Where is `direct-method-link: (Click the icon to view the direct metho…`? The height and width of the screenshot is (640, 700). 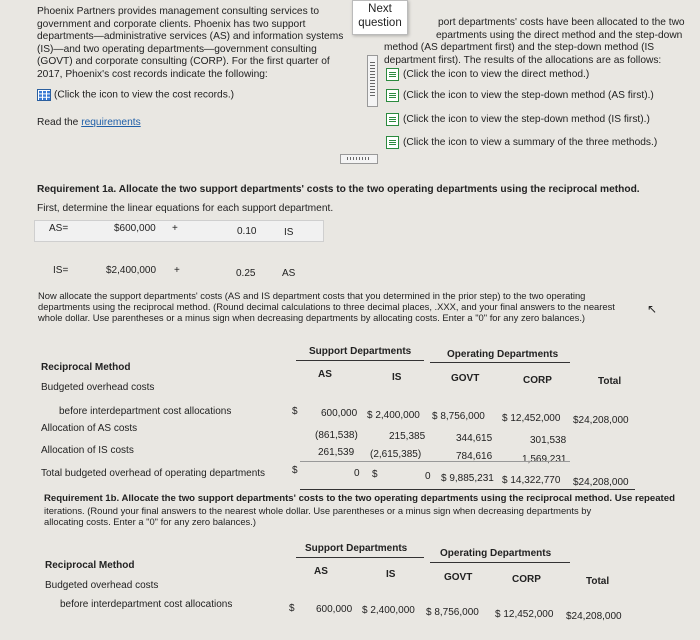 direct-method-link: (Click the icon to view the direct metho… is located at coordinates (487, 74).